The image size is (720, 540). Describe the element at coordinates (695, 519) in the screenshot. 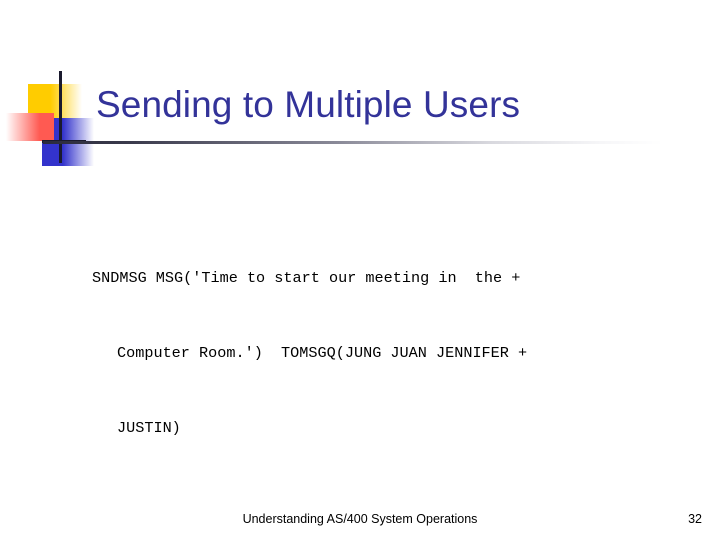

I see `slide-number: 32` at that location.